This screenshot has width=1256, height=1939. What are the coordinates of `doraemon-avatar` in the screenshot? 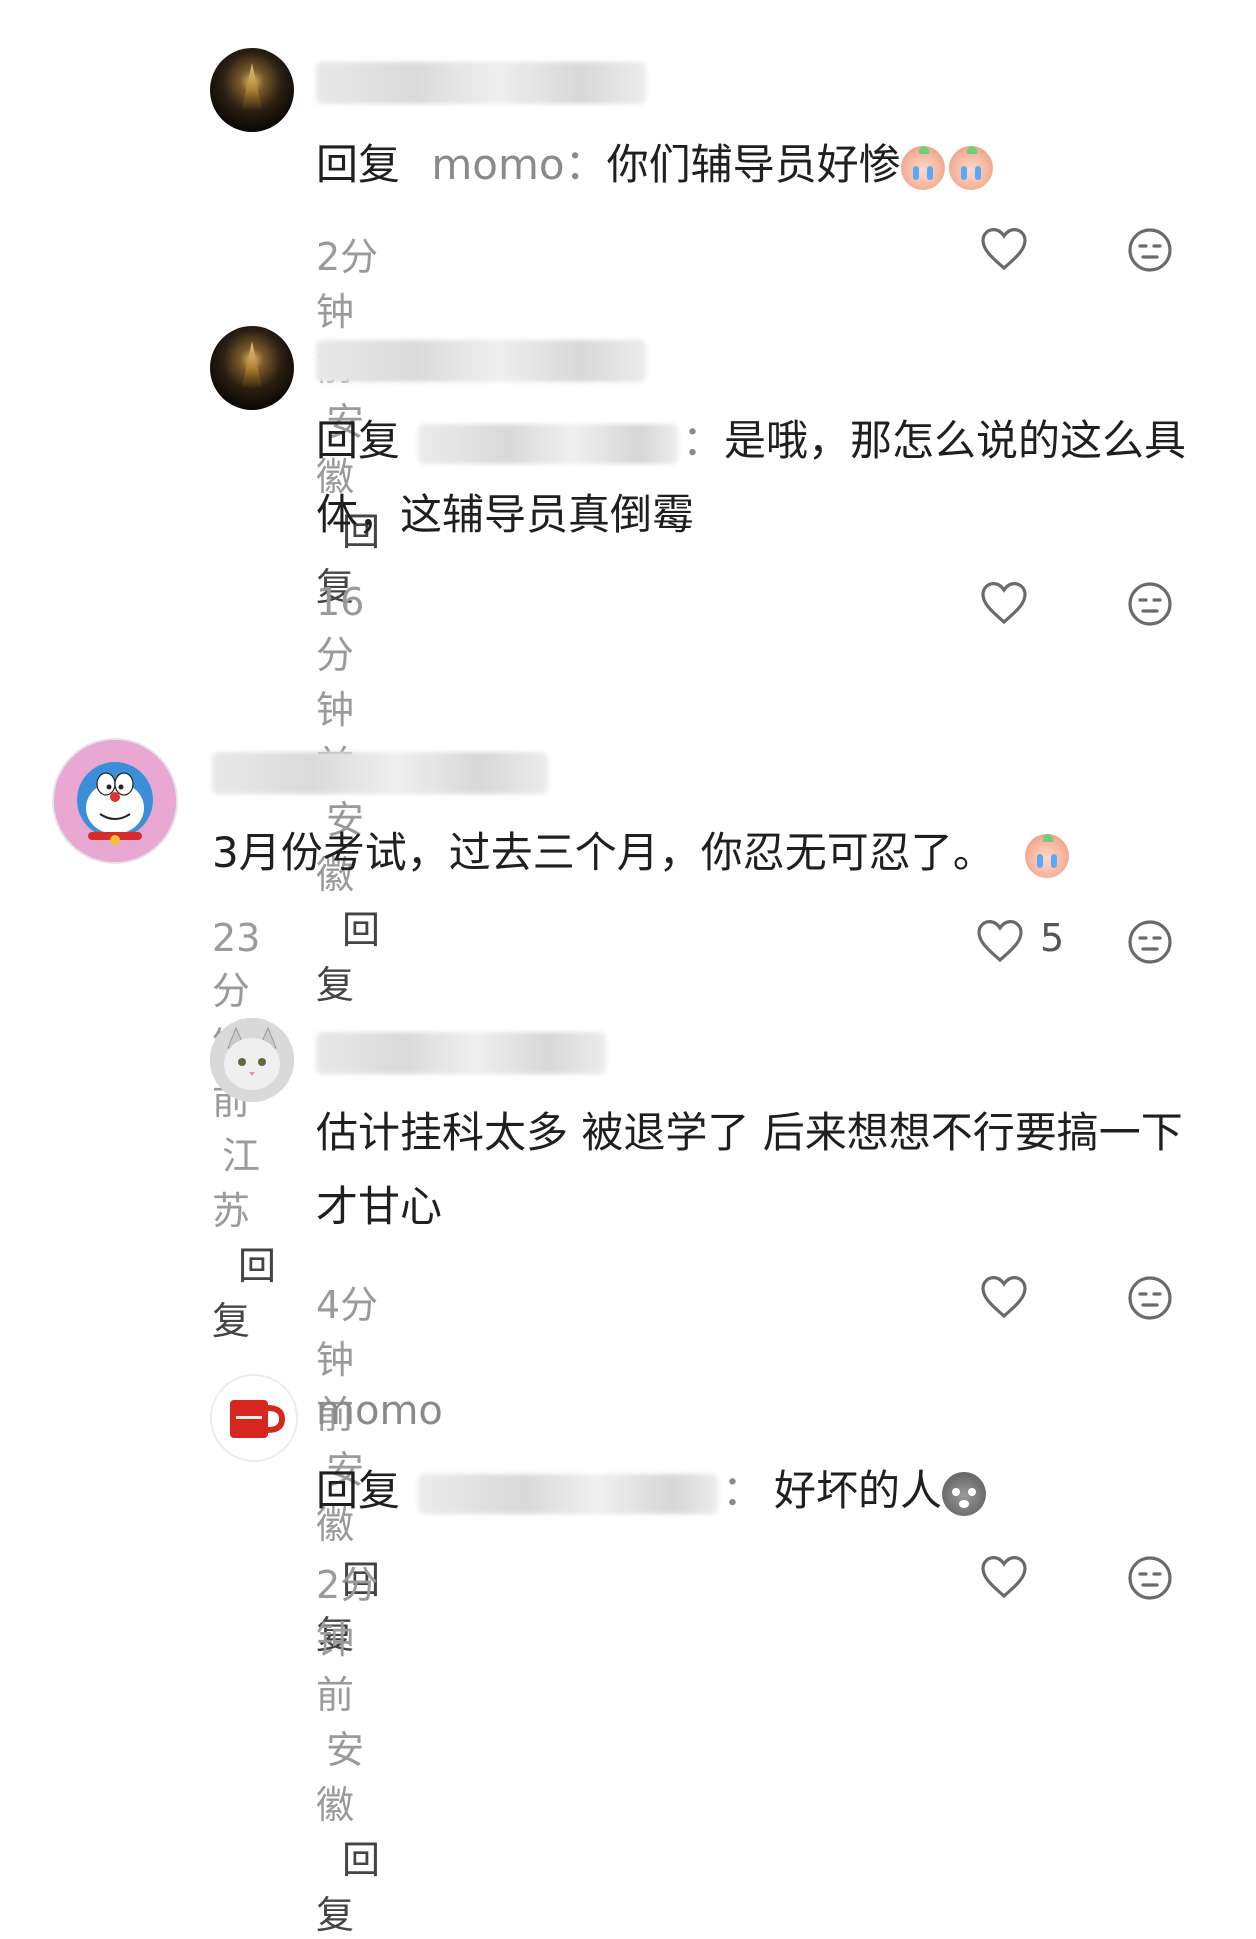 It's located at (115, 801).